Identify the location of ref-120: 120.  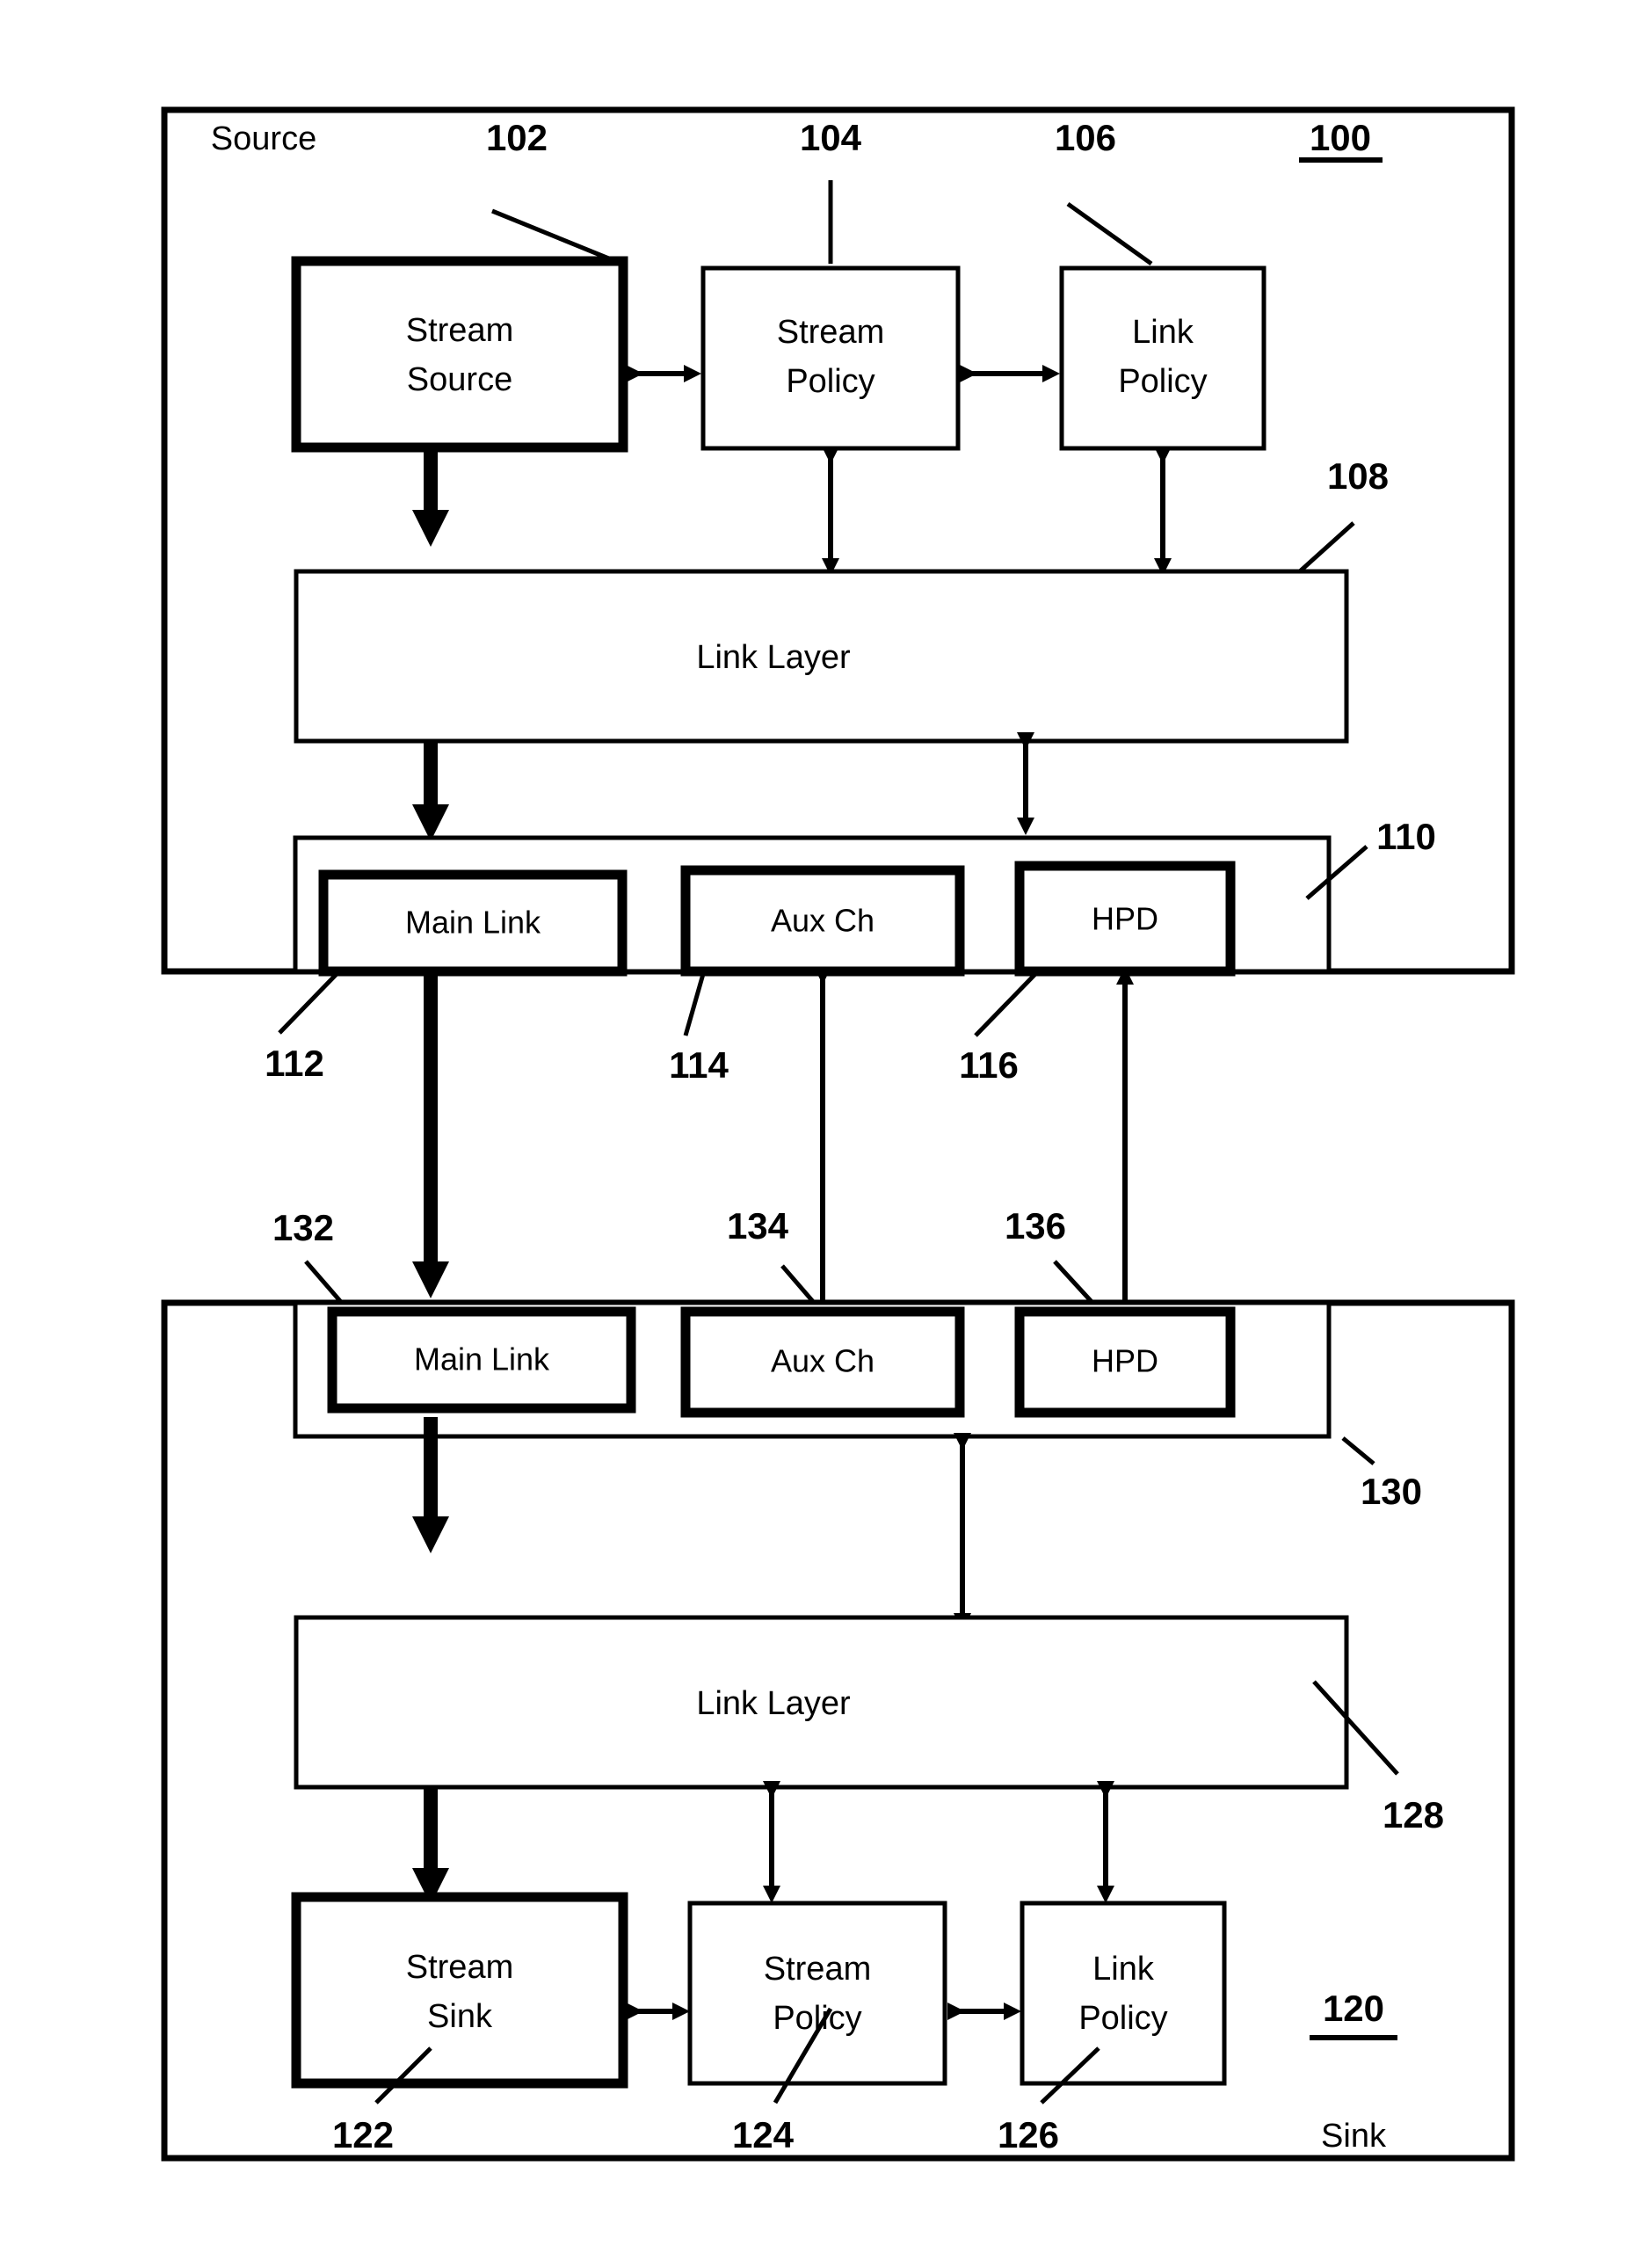
(1353, 2009).